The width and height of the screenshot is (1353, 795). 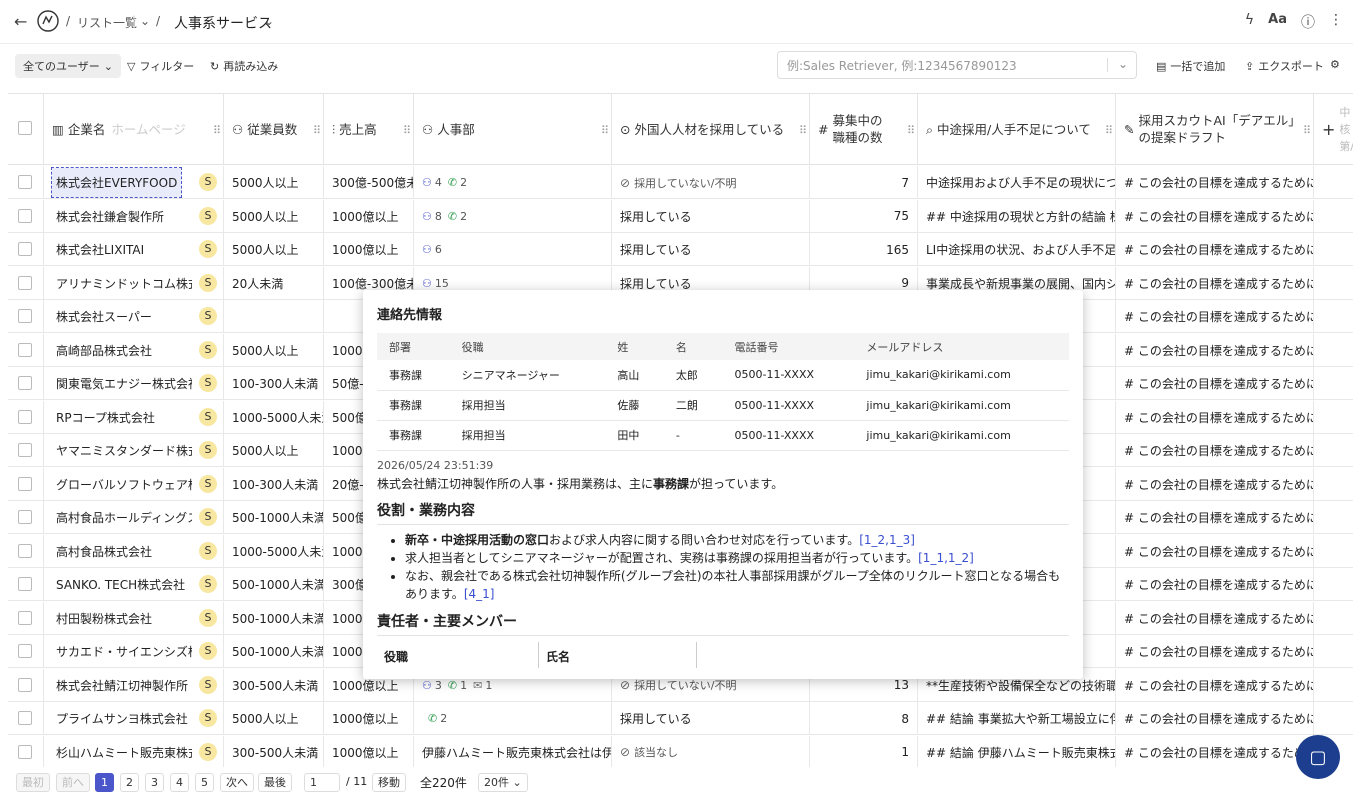 I want to click on foreign-cell: ⊘ 該当なし, so click(x=711, y=751).